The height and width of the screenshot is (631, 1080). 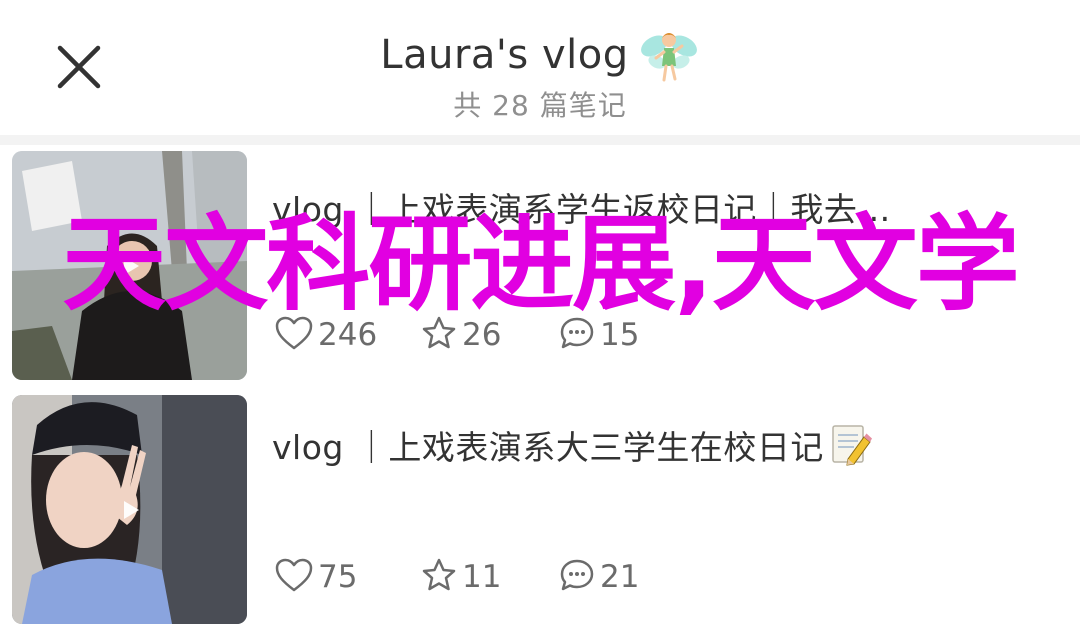 I want to click on like-count: 246, so click(x=348, y=335).